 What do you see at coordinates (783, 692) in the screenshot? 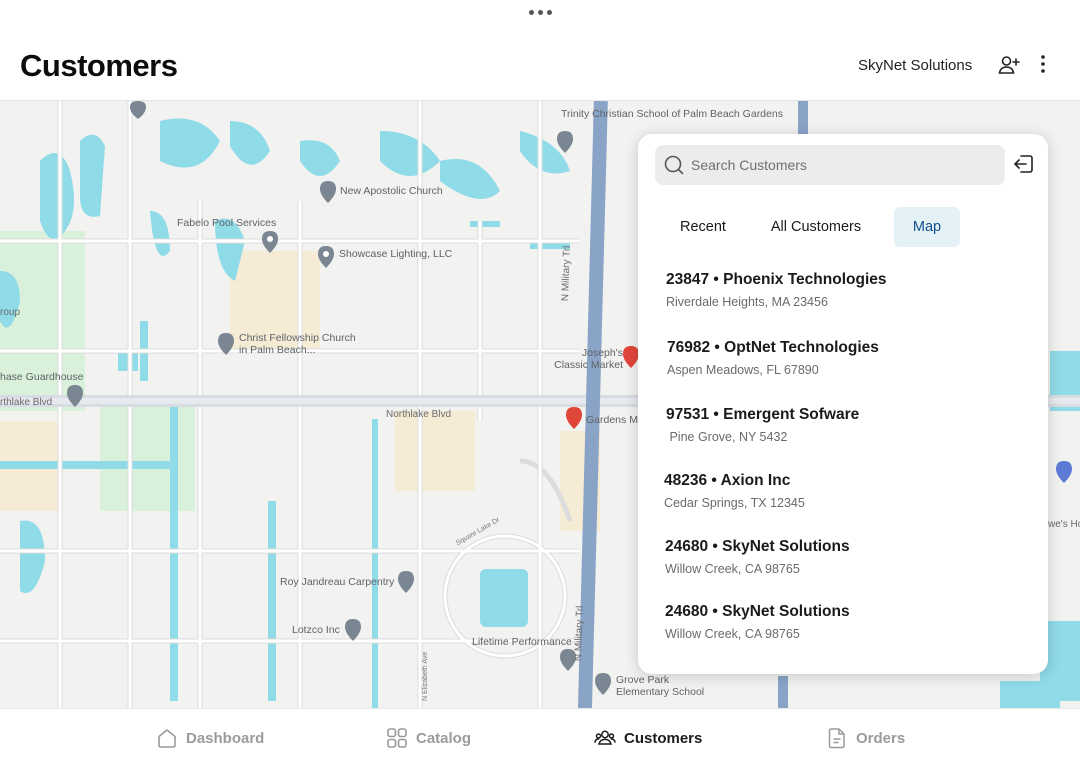
I see `highway-segment` at bounding box center [783, 692].